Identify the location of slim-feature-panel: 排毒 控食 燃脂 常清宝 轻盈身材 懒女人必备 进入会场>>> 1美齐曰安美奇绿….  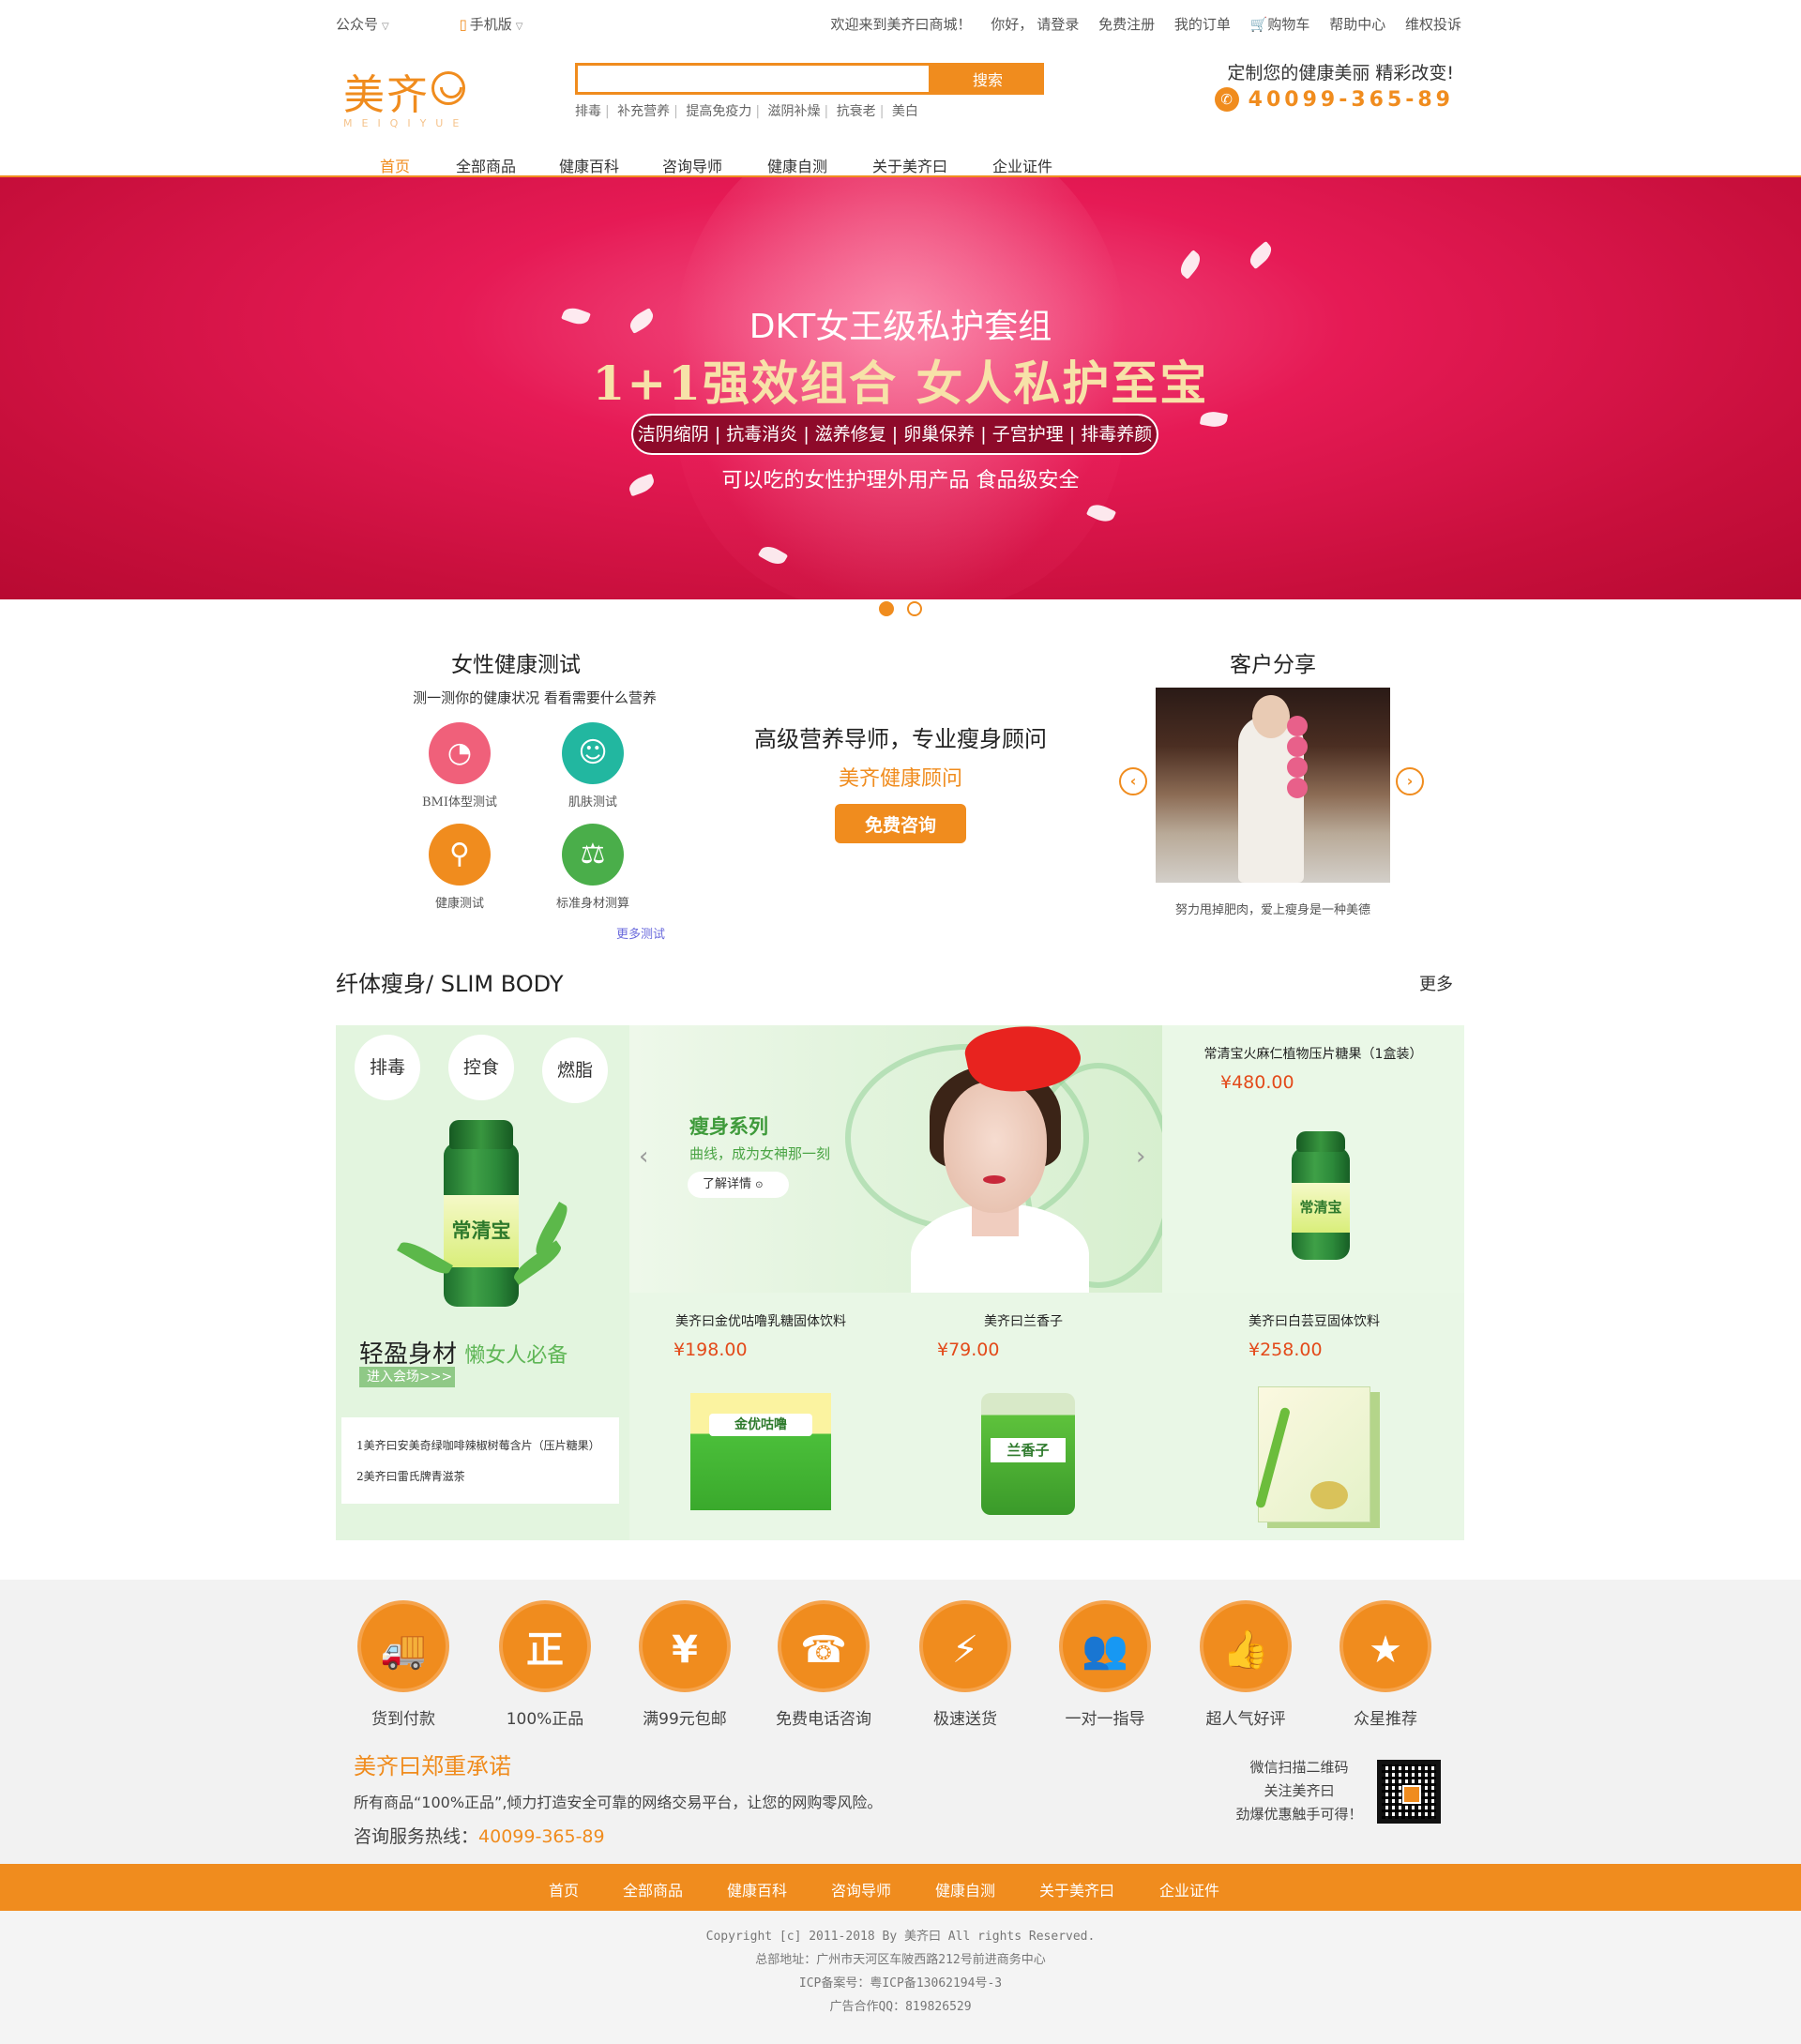
(482, 1282).